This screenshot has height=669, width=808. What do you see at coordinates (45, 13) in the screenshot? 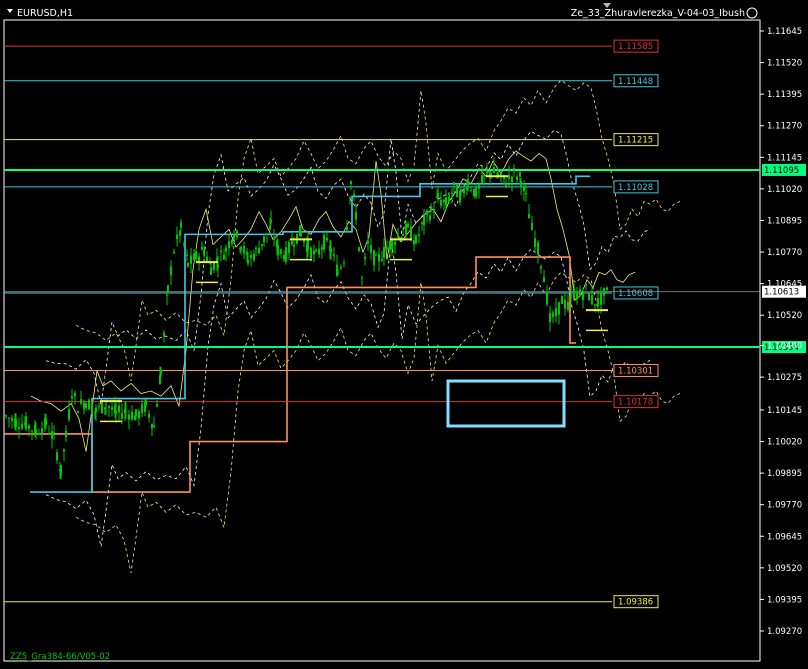
I see `symbol-title: EURUSD,H1` at bounding box center [45, 13].